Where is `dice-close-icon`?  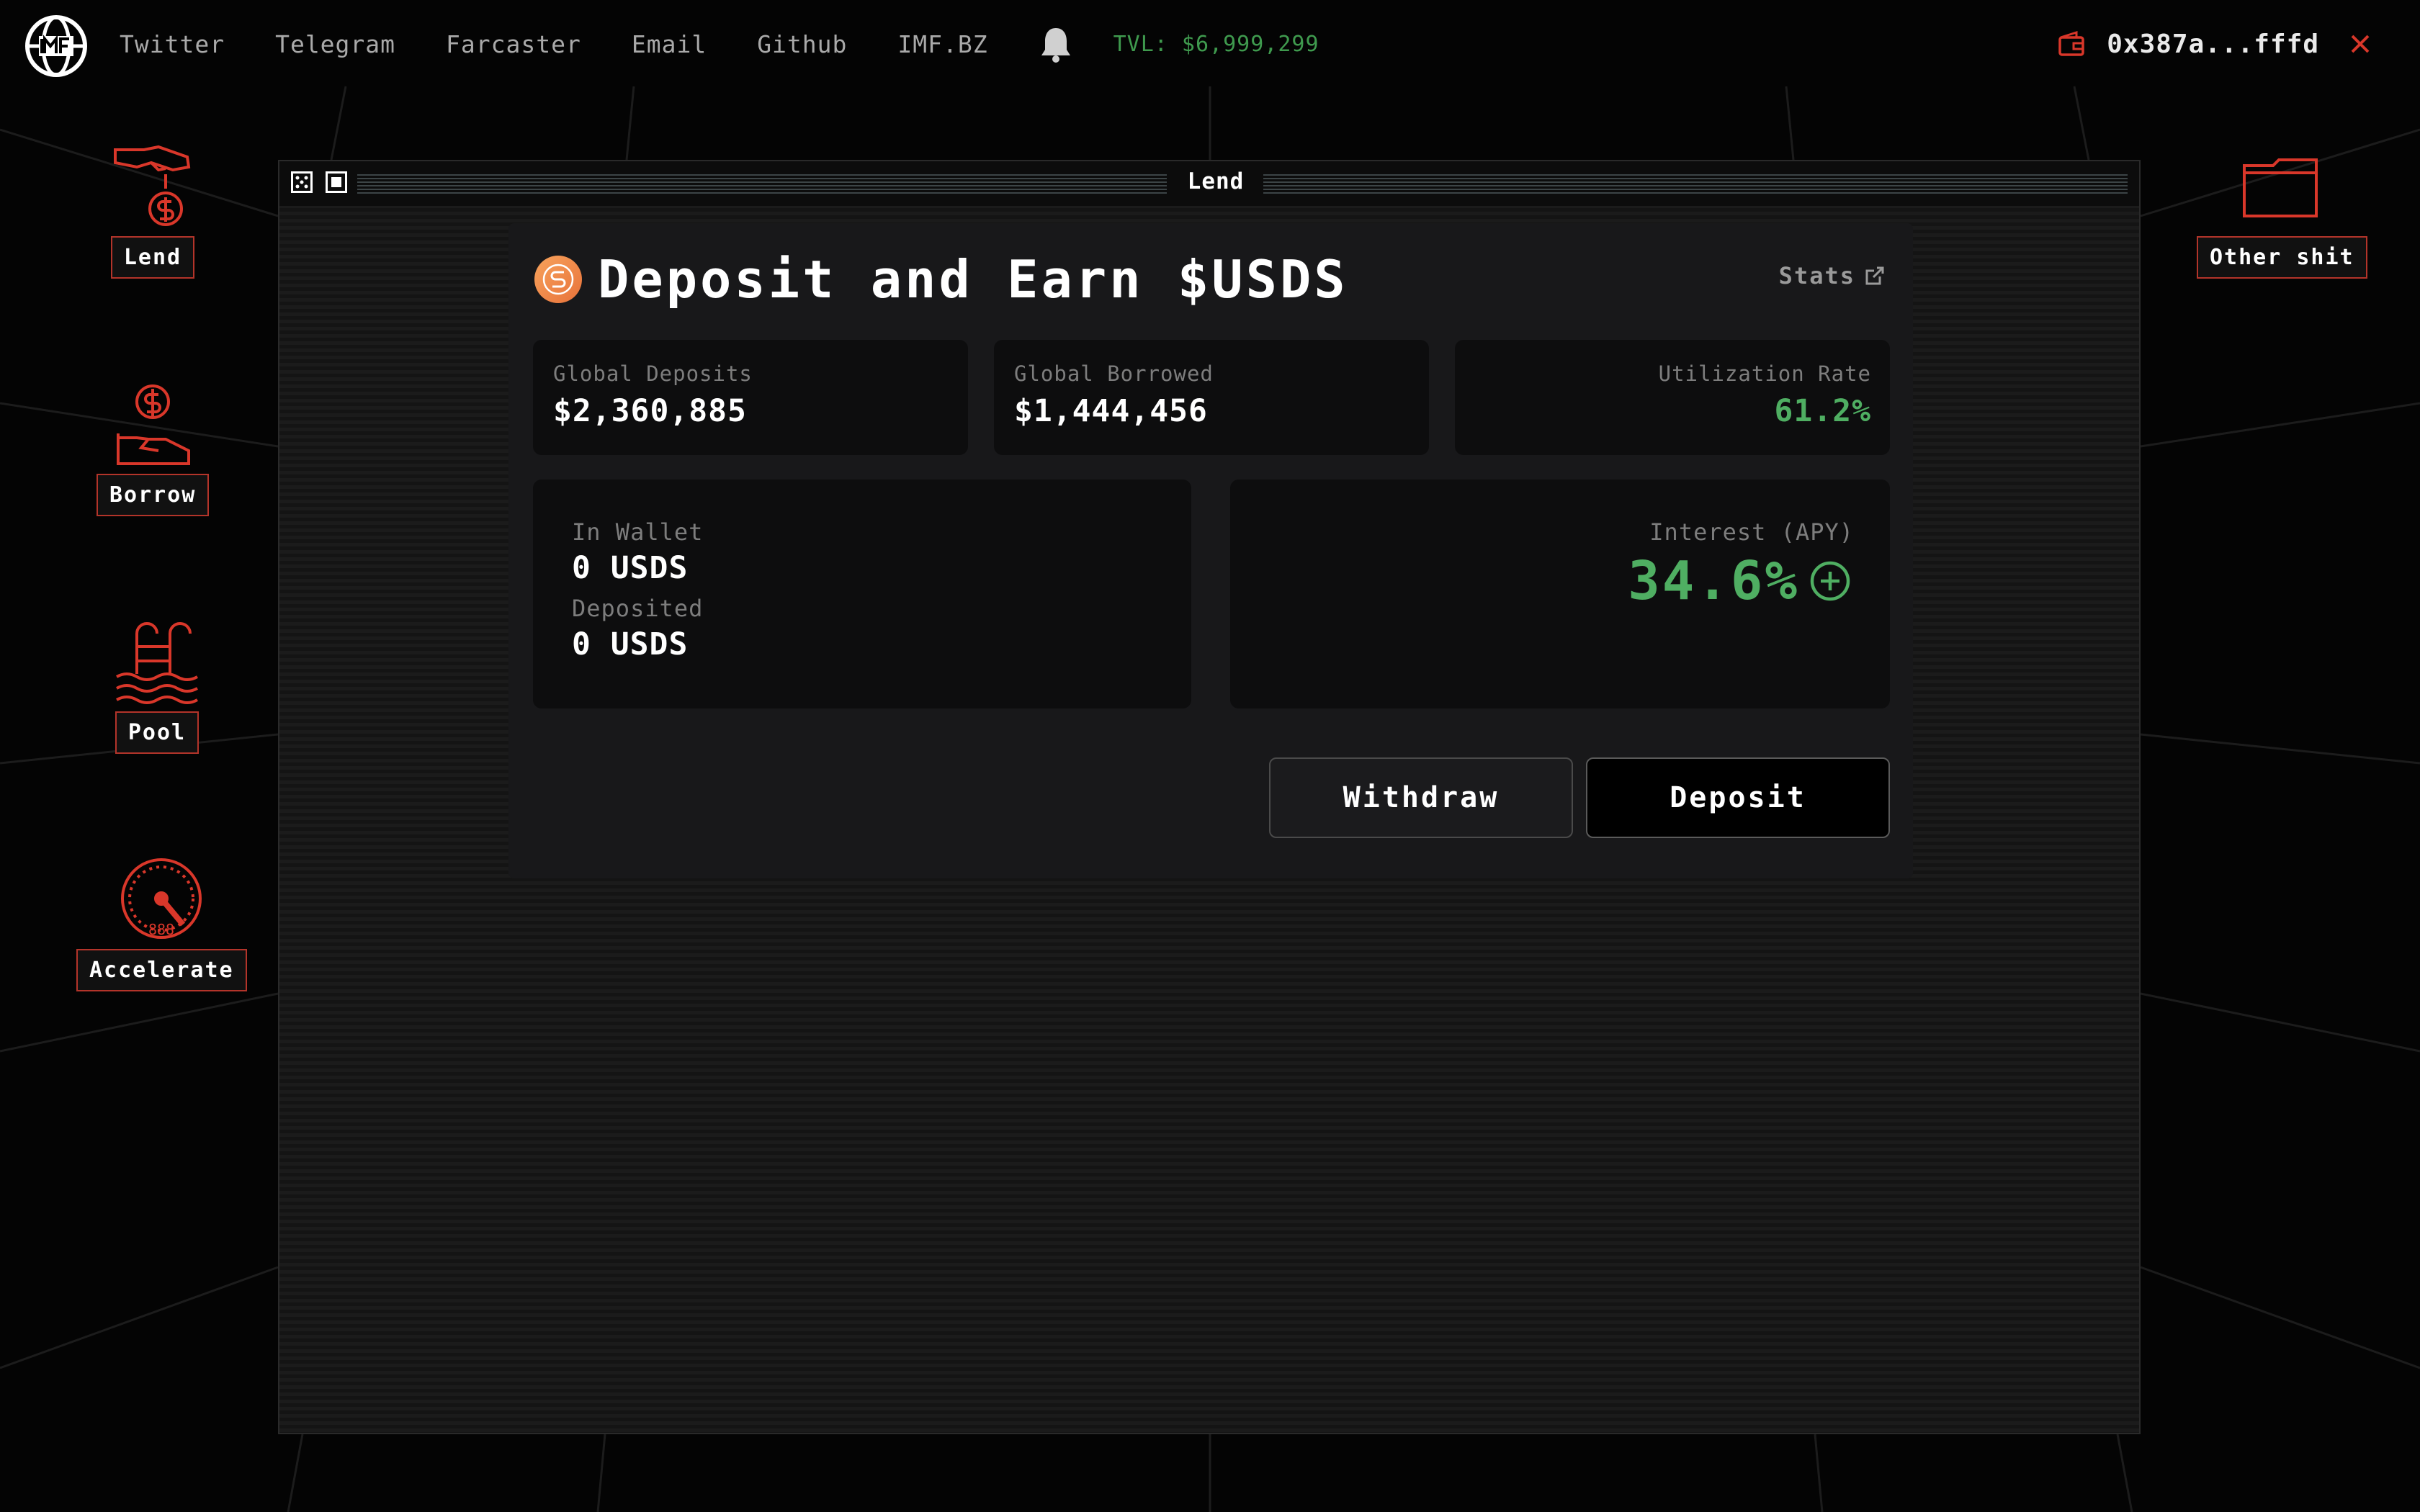
dice-close-icon is located at coordinates (301, 182).